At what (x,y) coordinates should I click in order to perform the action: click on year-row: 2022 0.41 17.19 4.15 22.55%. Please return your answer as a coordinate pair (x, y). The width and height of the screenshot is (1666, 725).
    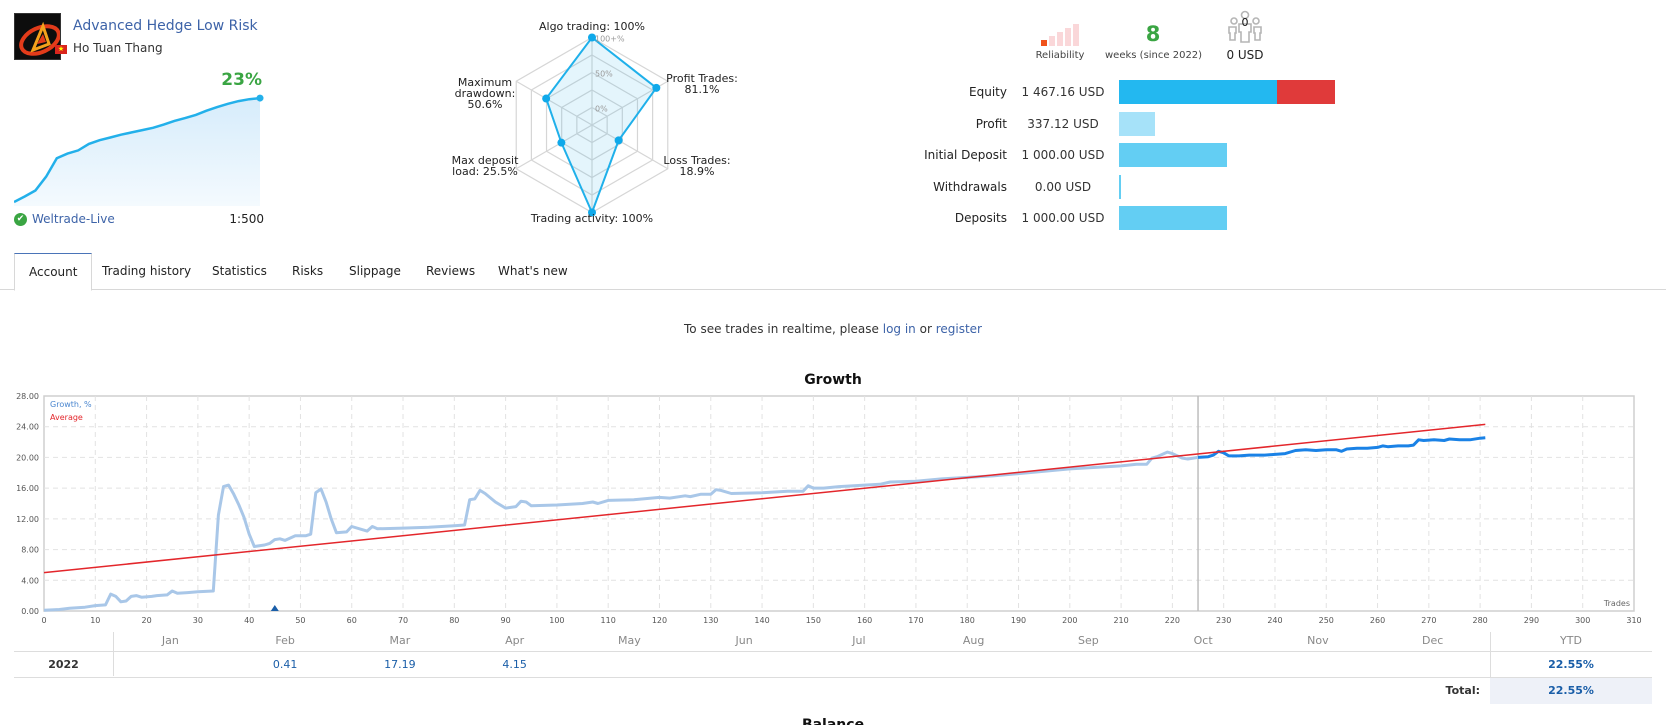
    Looking at the image, I should click on (833, 664).